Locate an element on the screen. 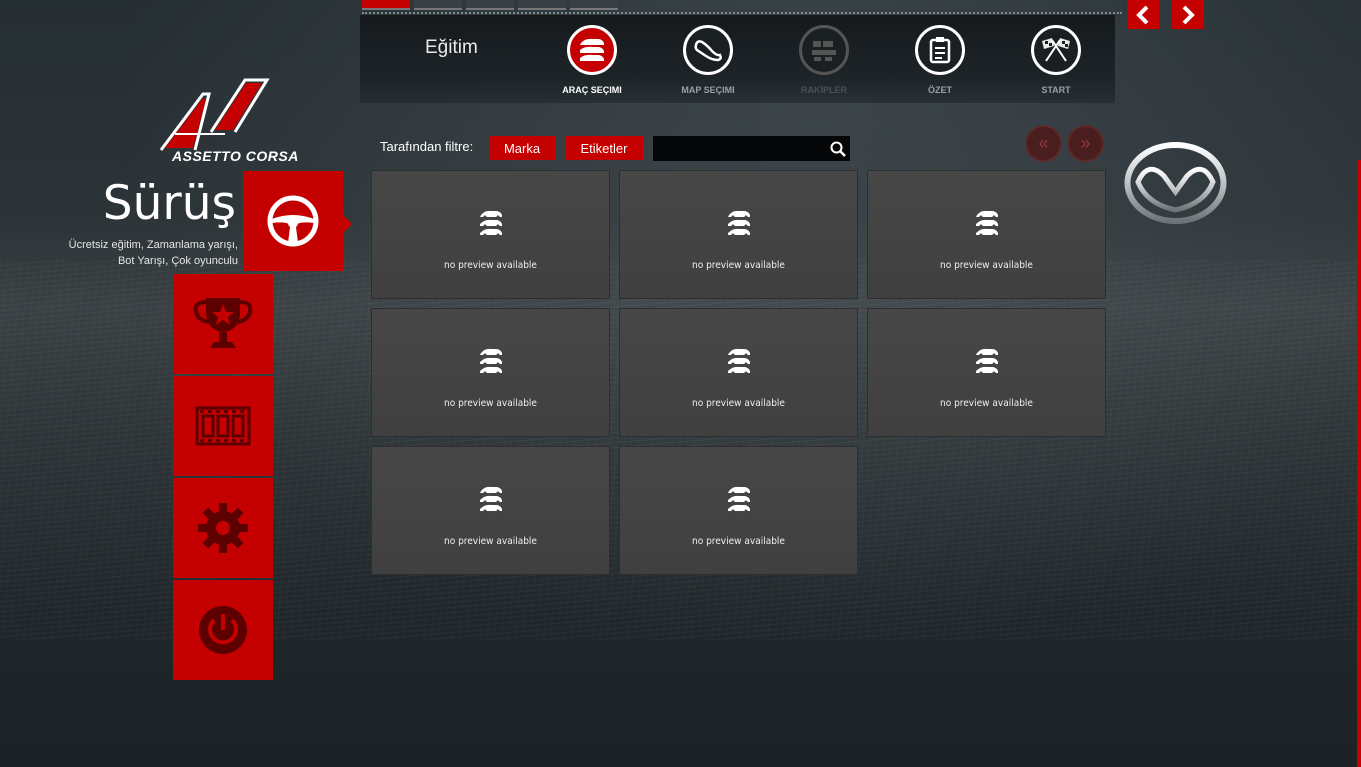 Image resolution: width=1361 pixels, height=767 pixels. step-start: START is located at coordinates (1056, 60).